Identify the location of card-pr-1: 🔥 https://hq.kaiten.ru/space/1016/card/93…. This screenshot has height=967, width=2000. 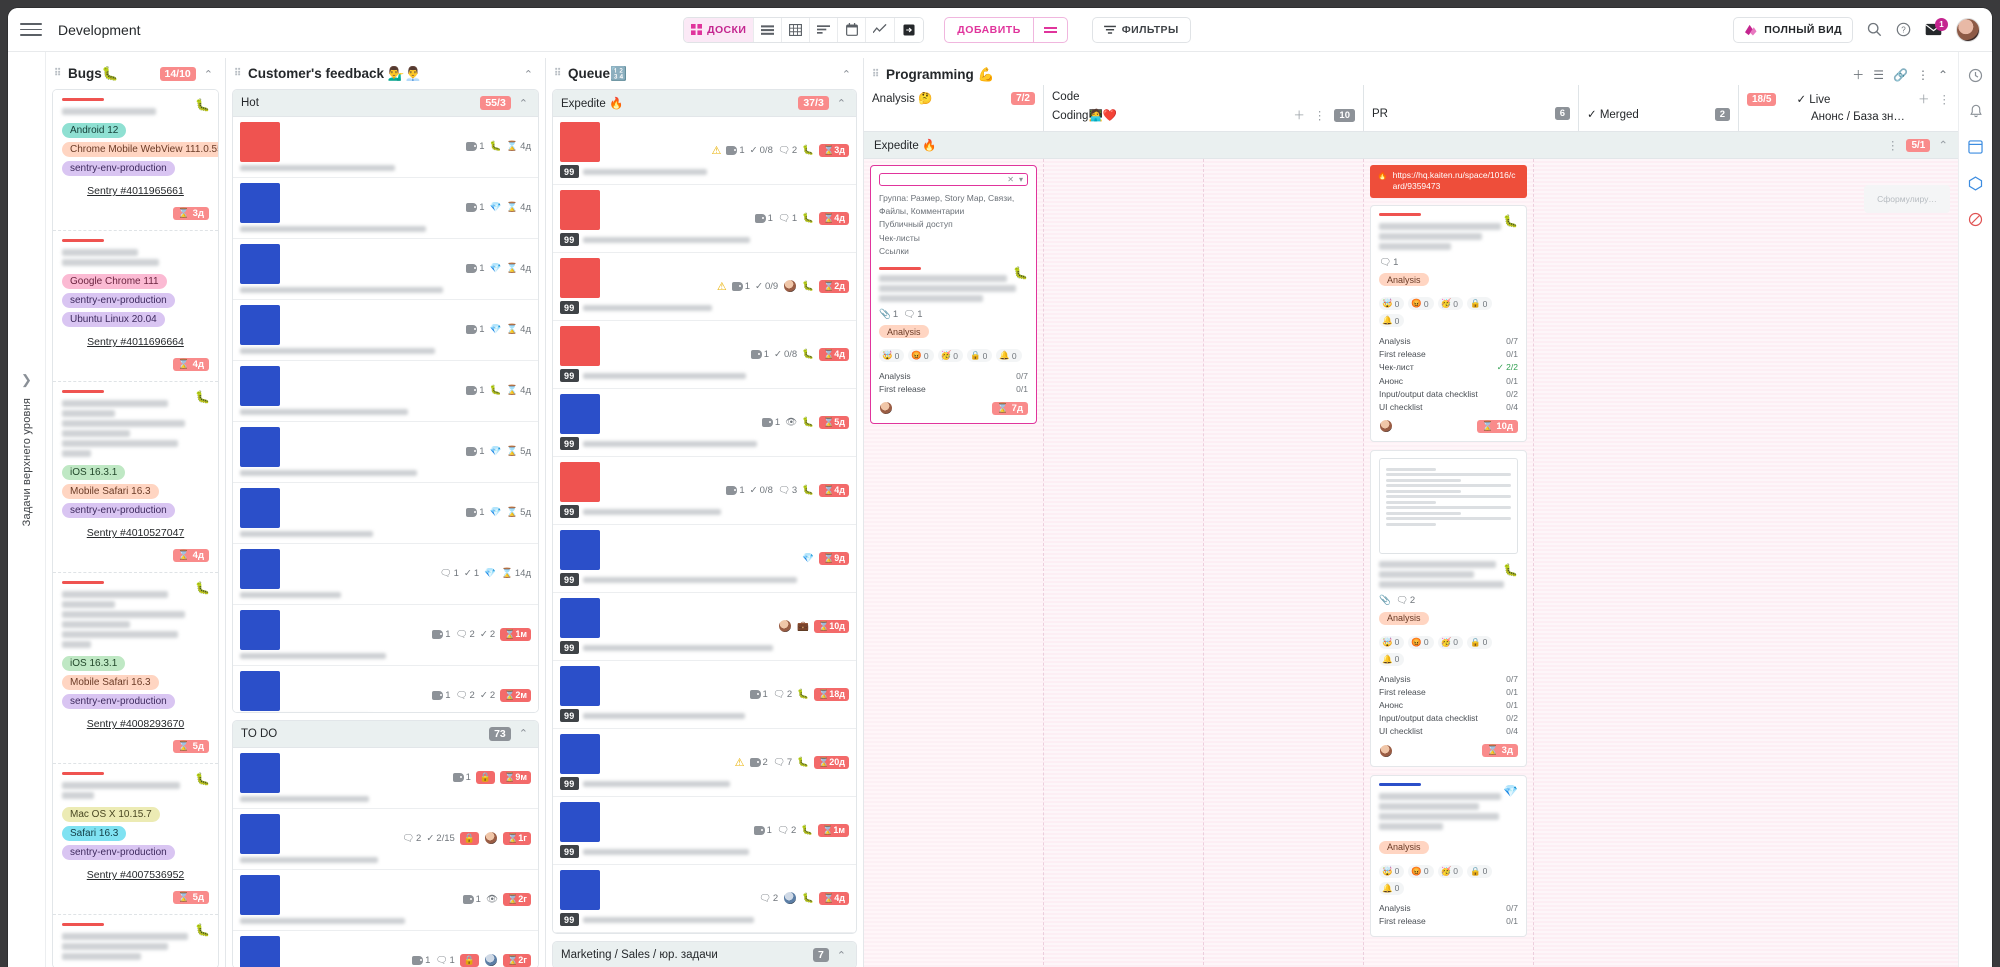
(1448, 304).